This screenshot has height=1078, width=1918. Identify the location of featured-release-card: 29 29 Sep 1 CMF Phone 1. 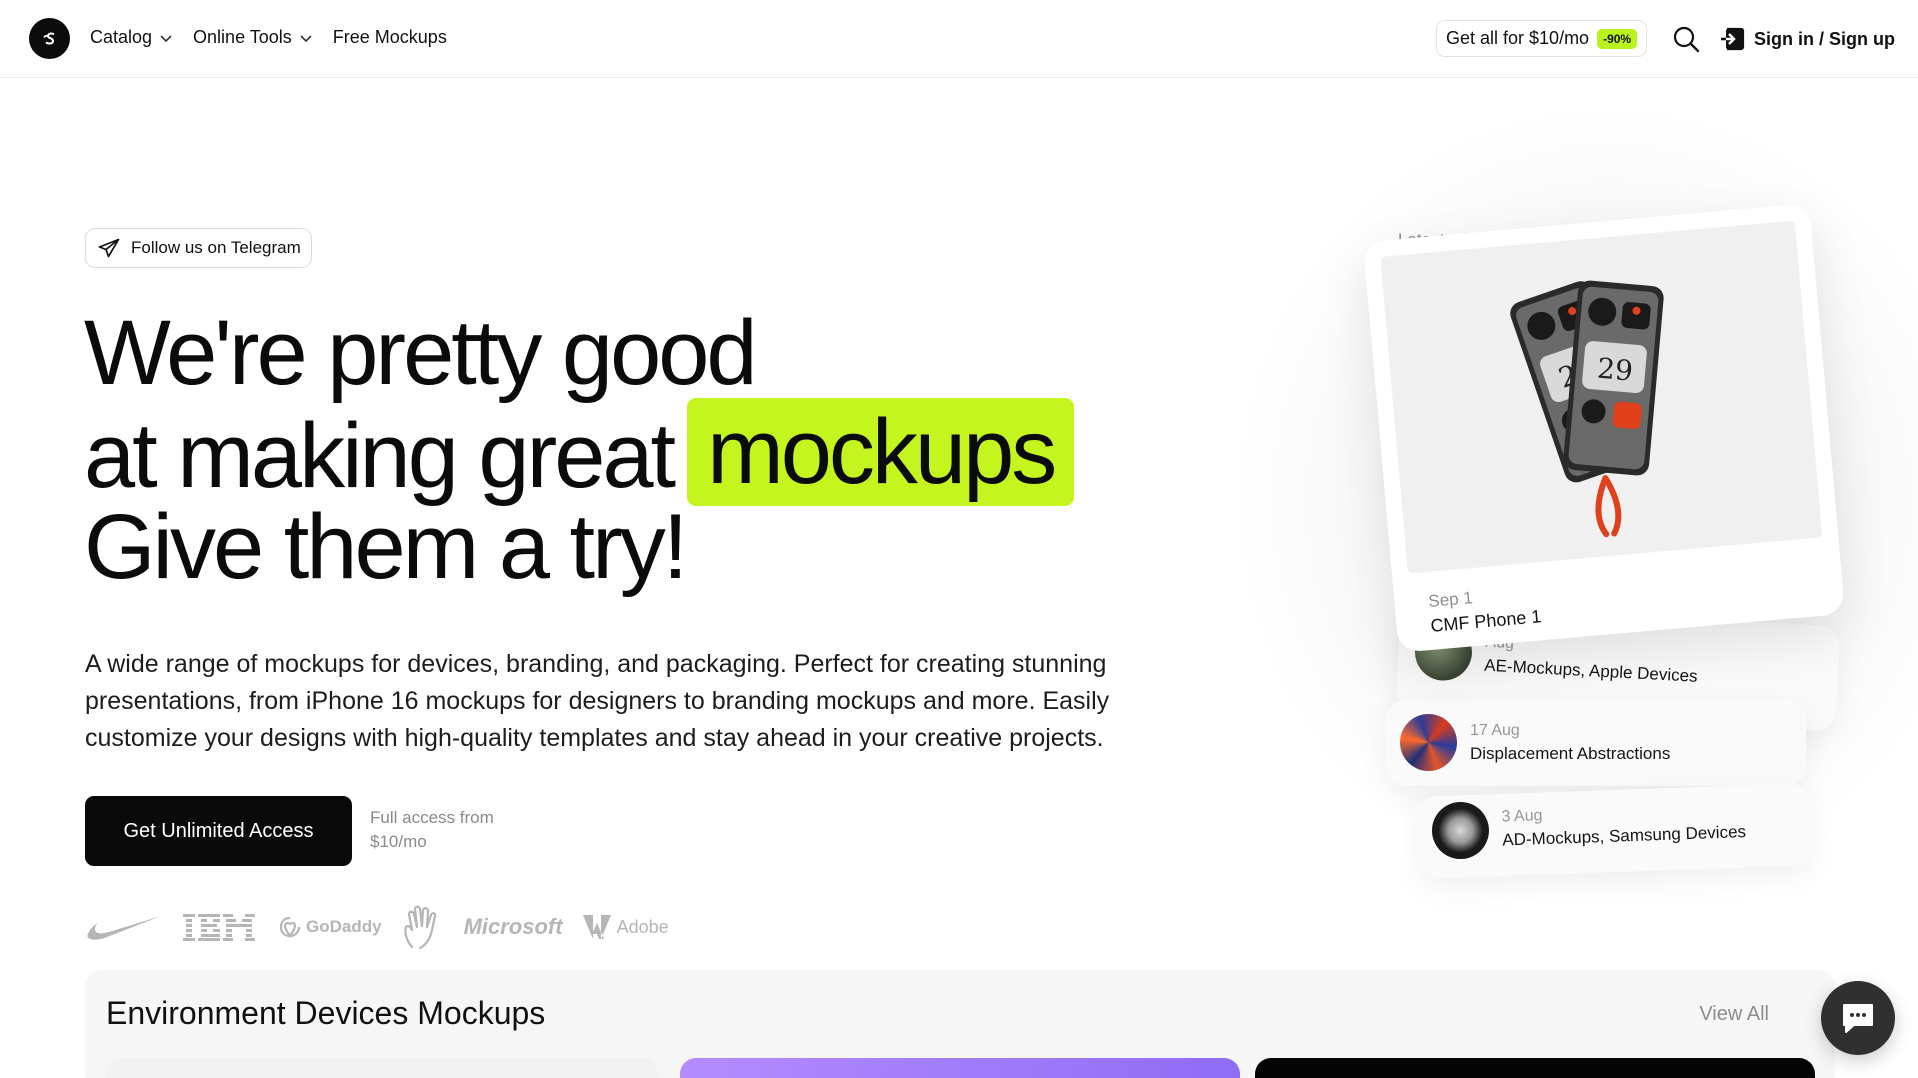
(1604, 428).